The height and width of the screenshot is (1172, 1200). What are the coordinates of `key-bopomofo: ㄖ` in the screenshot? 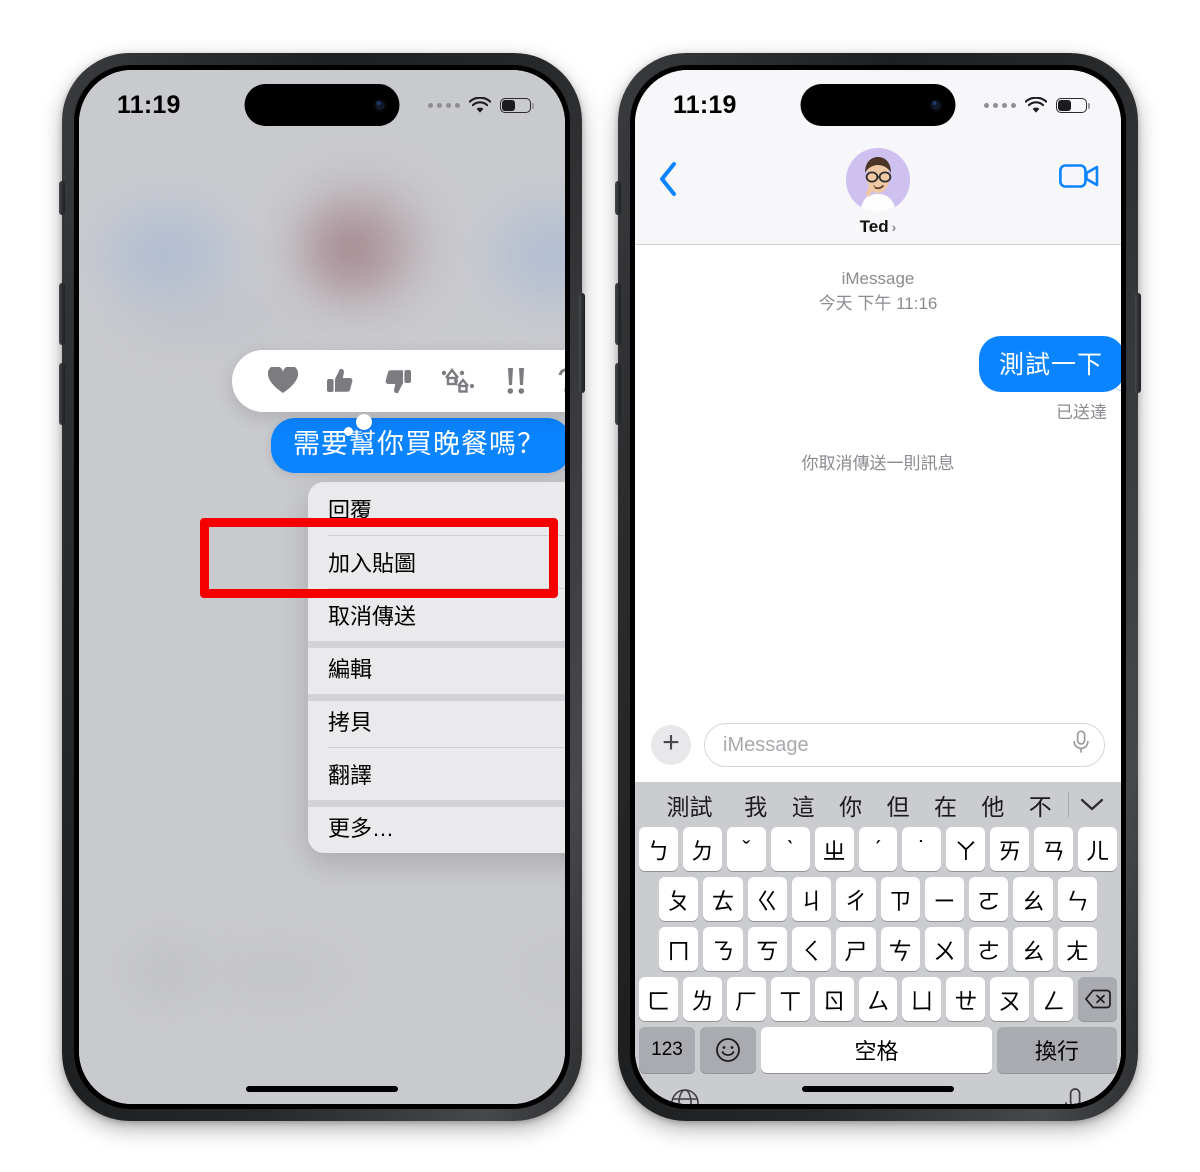 It's located at (834, 999).